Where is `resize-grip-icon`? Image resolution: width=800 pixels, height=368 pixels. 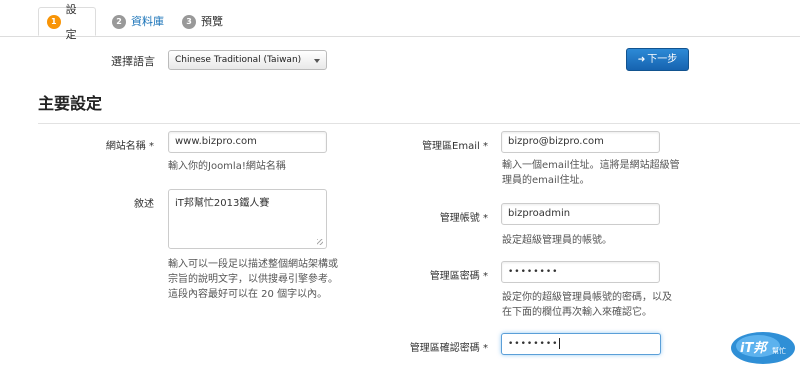 resize-grip-icon is located at coordinates (320, 242).